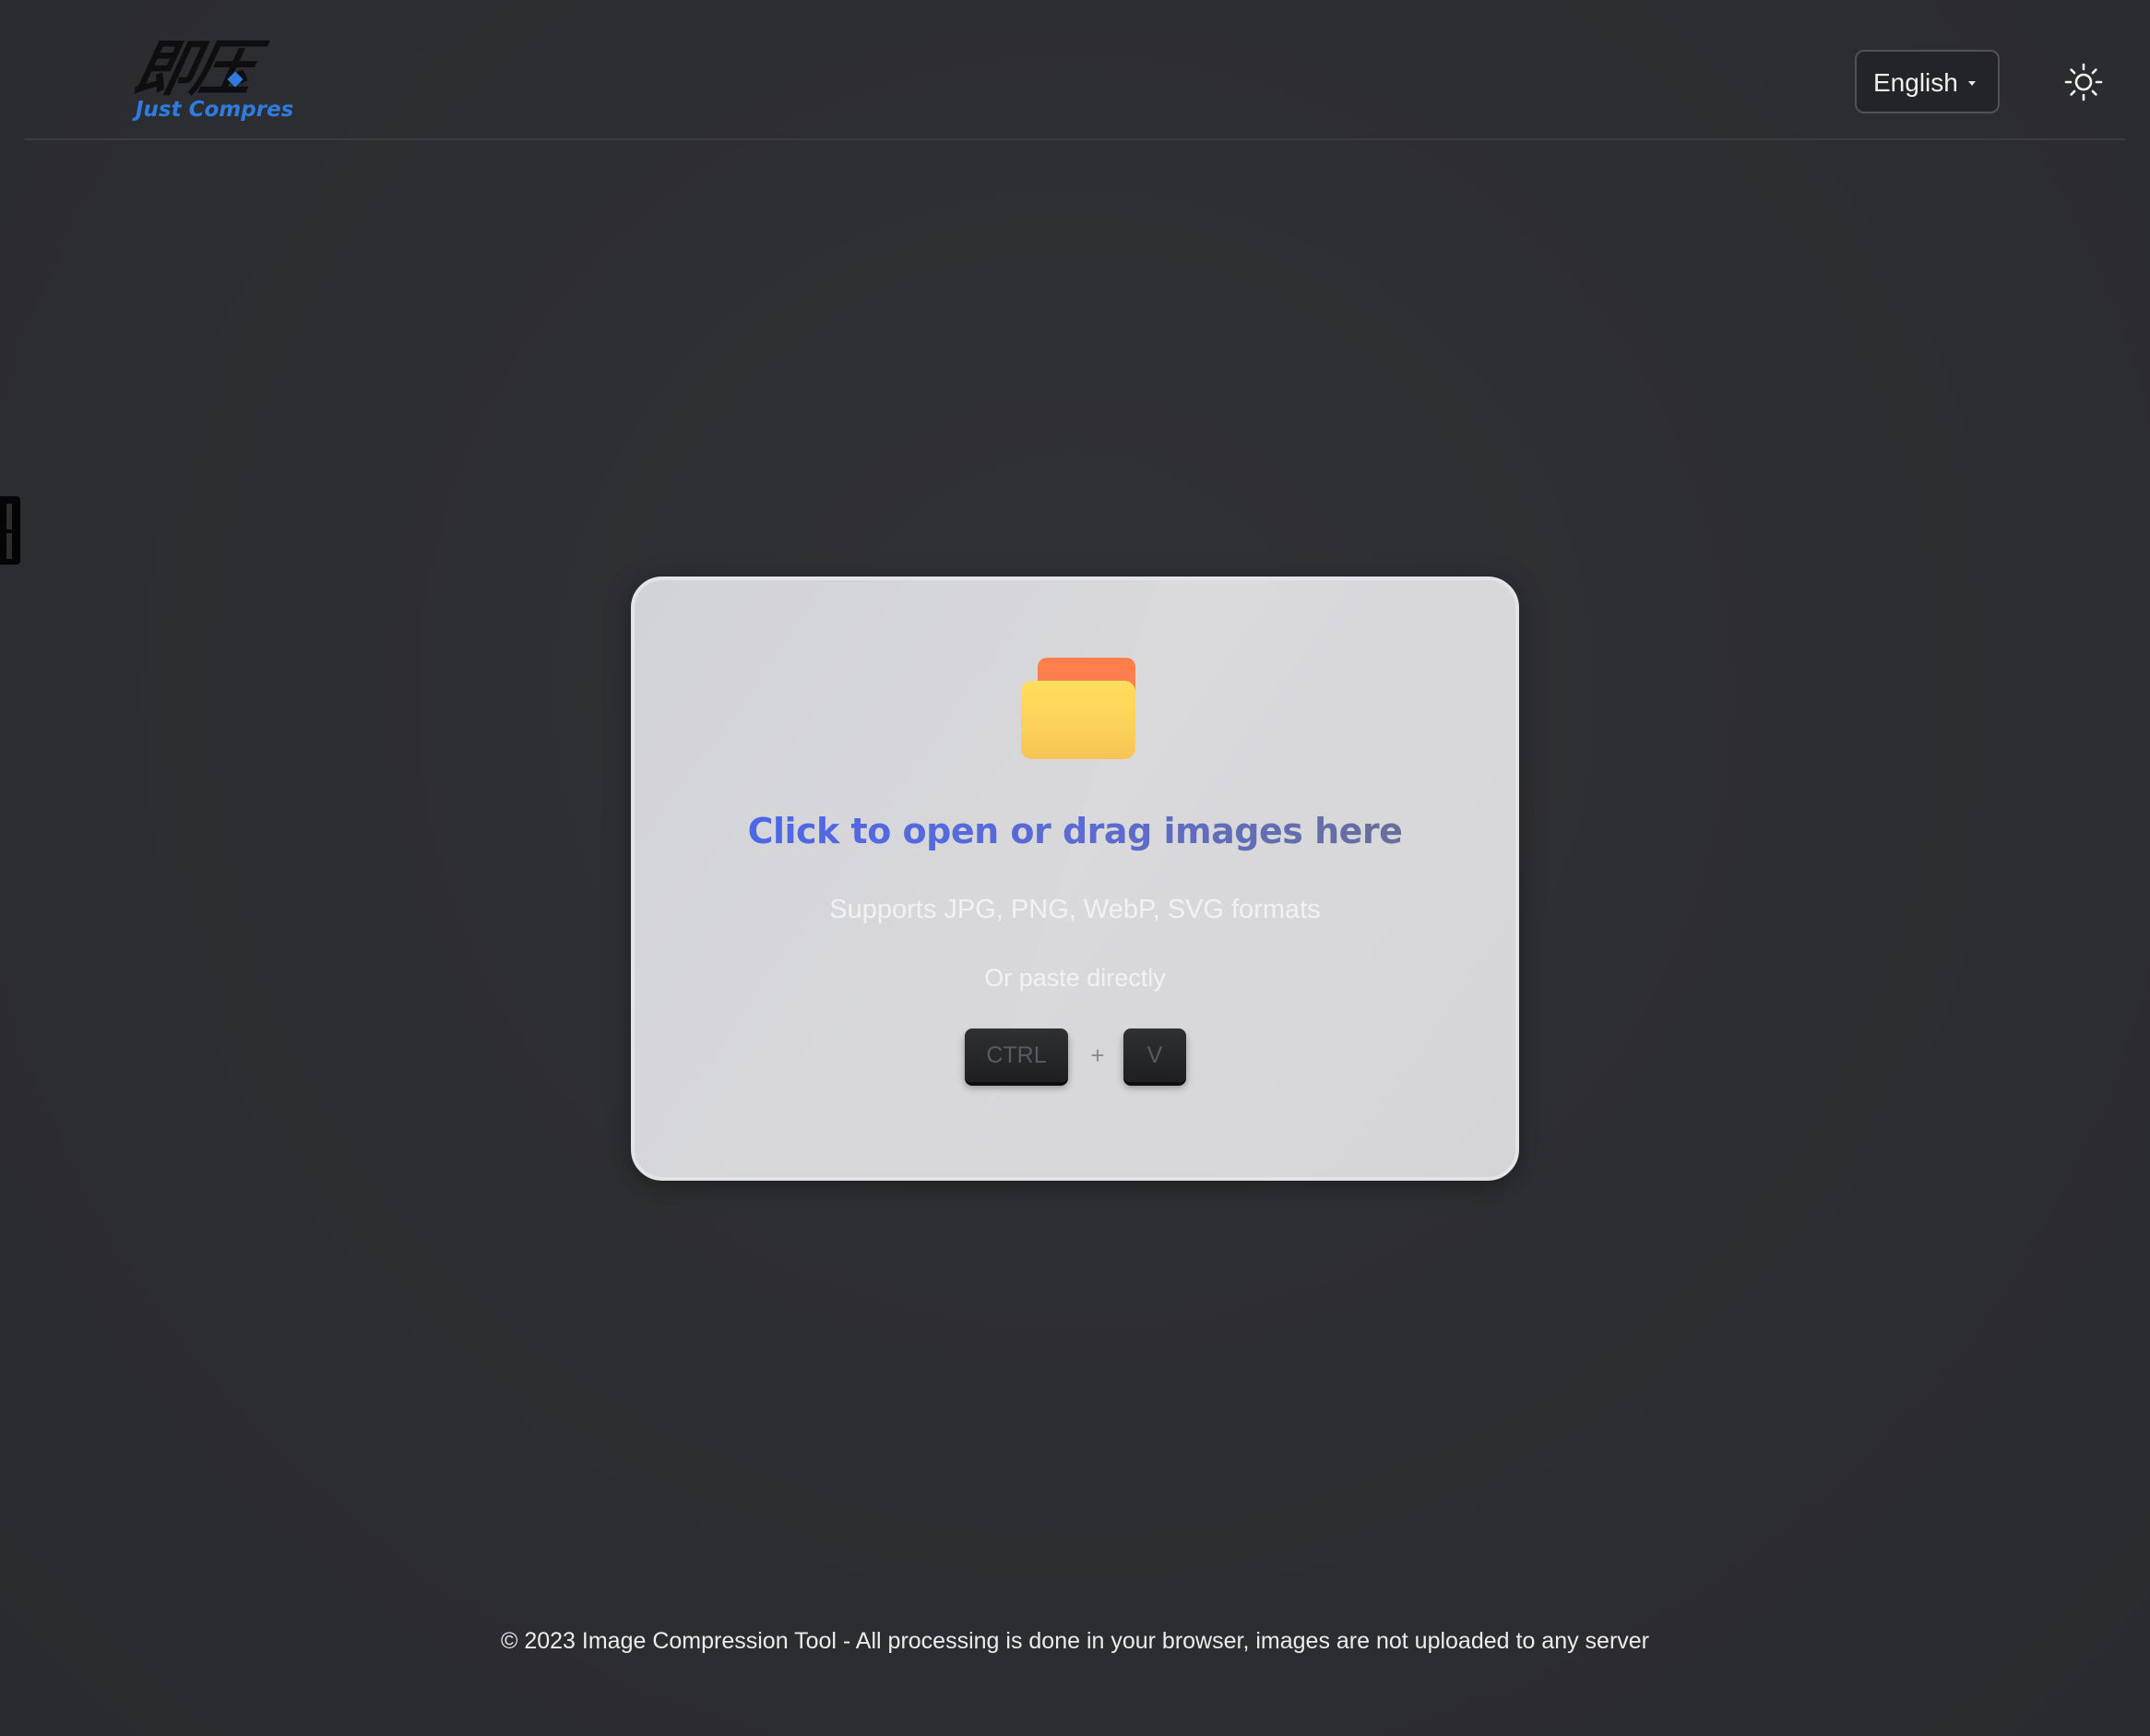 This screenshot has width=2150, height=1736. I want to click on side-panel-handle, so click(10, 530).